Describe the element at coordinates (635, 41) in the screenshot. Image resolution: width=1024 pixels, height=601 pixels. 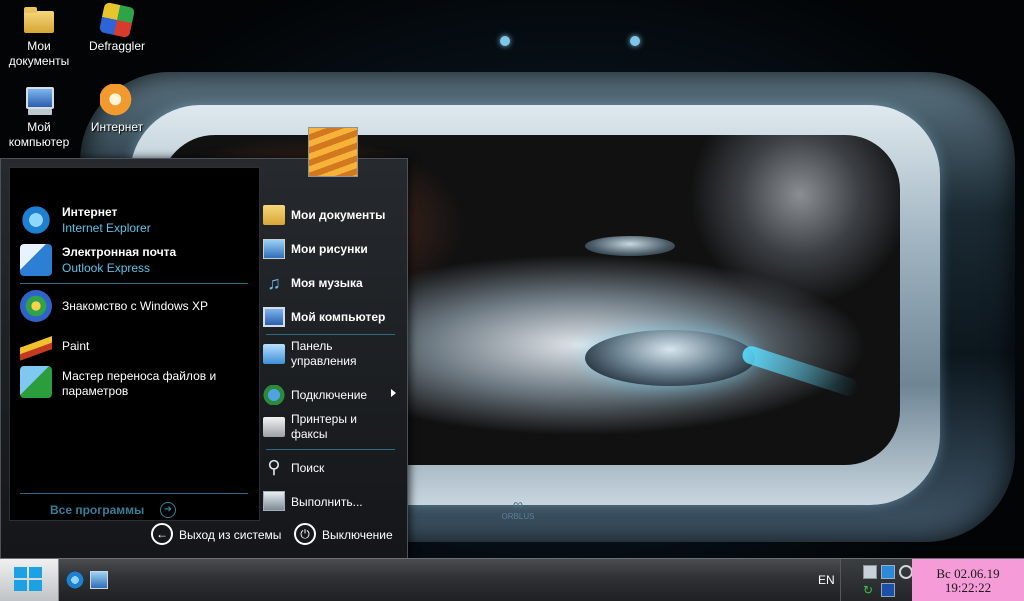
I see `hull-light-right` at that location.